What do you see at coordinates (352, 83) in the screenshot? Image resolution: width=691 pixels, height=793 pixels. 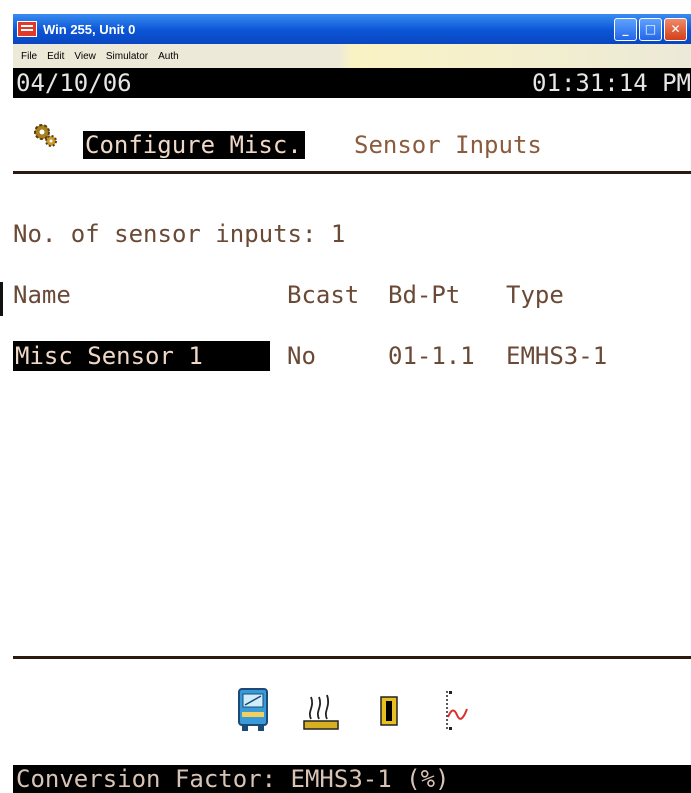 I see `status-bar: 04/10/06 01:31:14 PM` at bounding box center [352, 83].